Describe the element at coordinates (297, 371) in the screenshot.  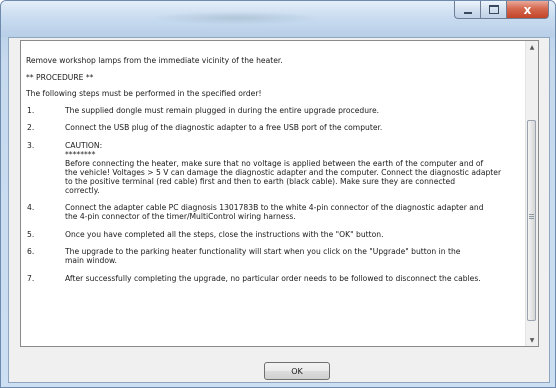
I see `ok-button: OK` at that location.